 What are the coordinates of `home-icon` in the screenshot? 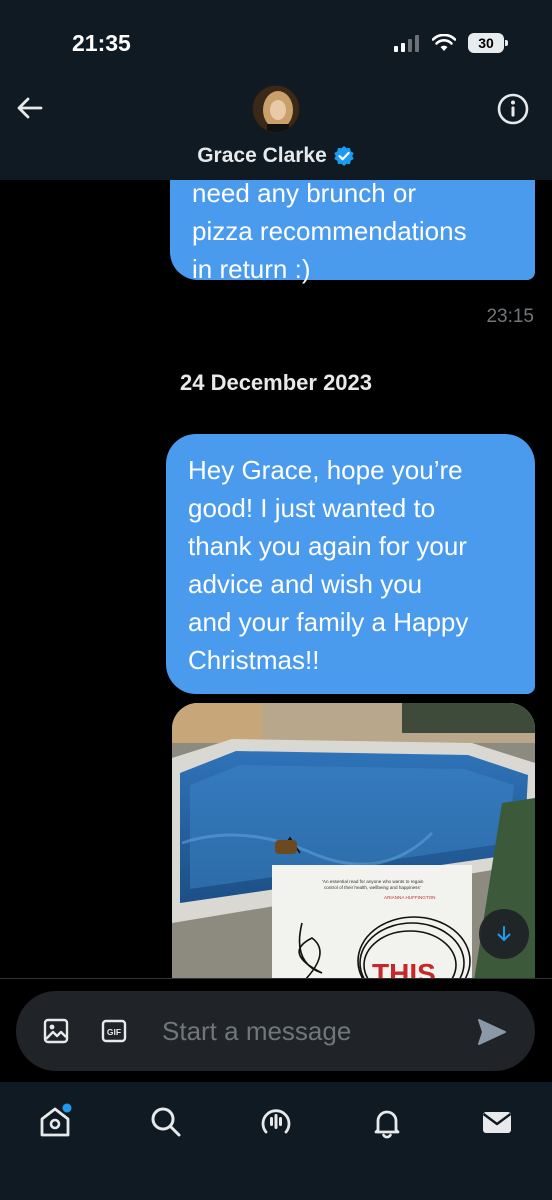 It's located at (56, 1120).